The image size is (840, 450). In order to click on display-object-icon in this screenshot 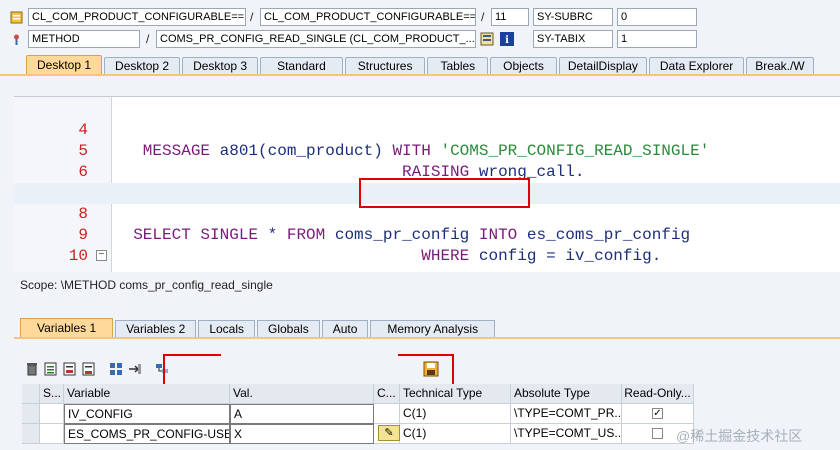, I will do `click(487, 39)`.